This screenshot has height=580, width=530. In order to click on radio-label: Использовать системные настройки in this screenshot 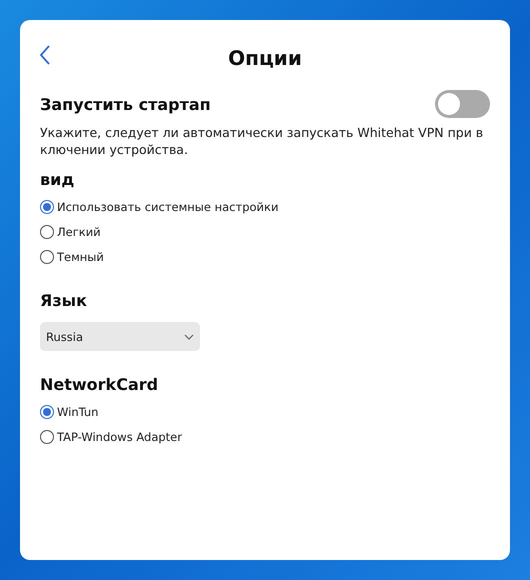, I will do `click(167, 207)`.